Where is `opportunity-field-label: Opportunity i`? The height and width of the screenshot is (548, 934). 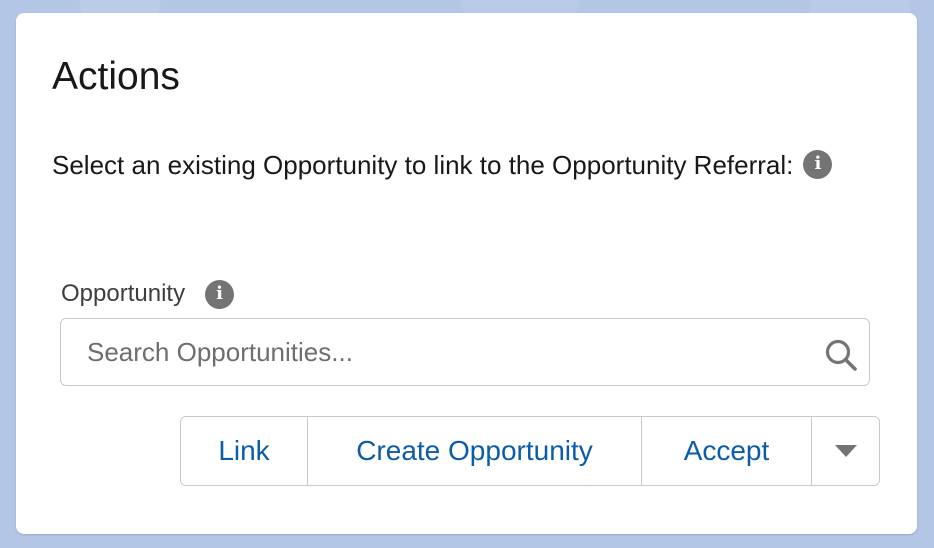
opportunity-field-label: Opportunity i is located at coordinates (148, 294).